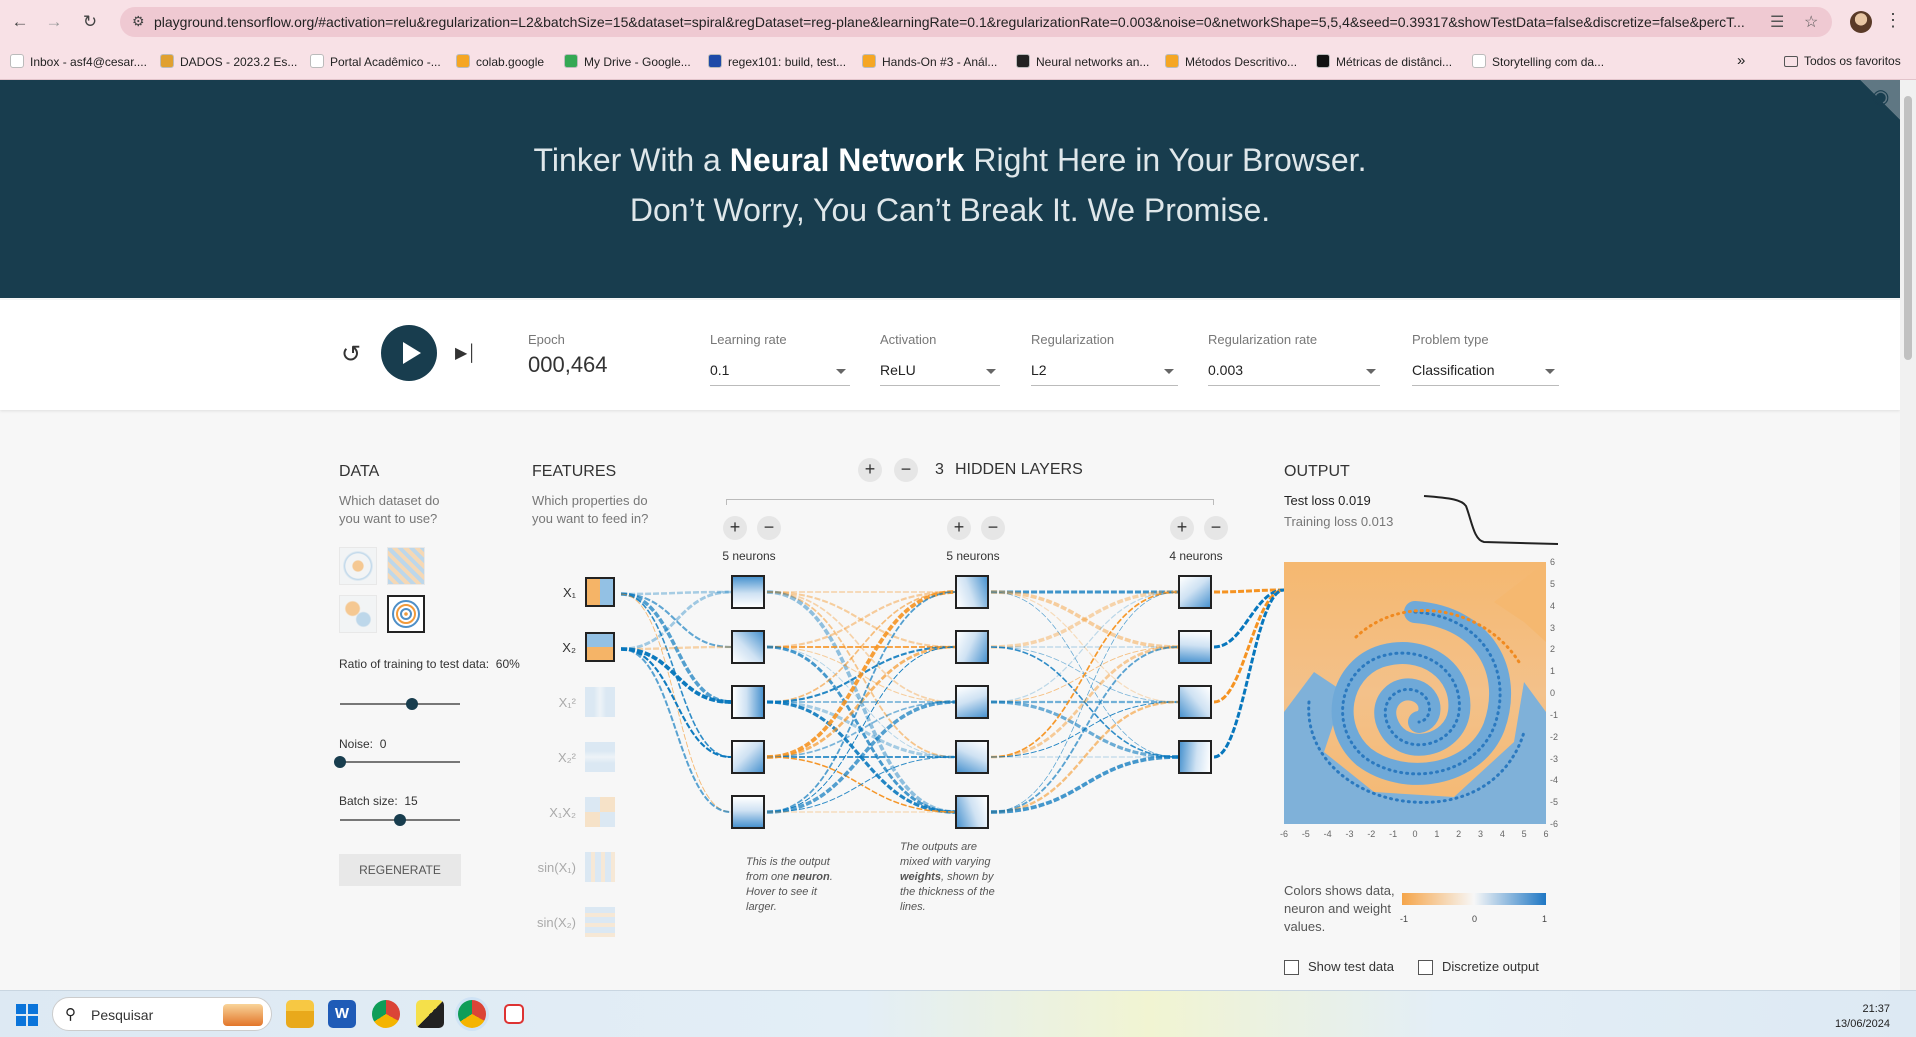 Image resolution: width=1916 pixels, height=1037 pixels. Describe the element at coordinates (300, 1014) in the screenshot. I see `file-explorer-icon` at that location.